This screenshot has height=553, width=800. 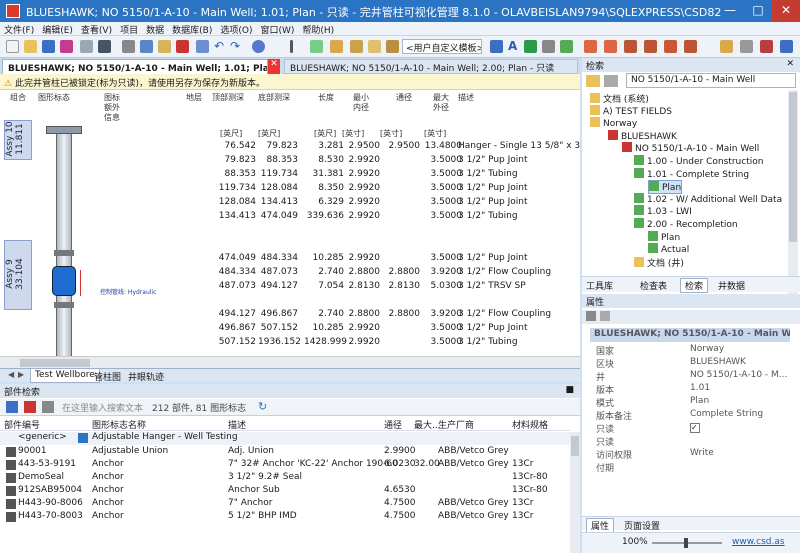 I want to click on zoom-slider-thumb, so click(x=686, y=543).